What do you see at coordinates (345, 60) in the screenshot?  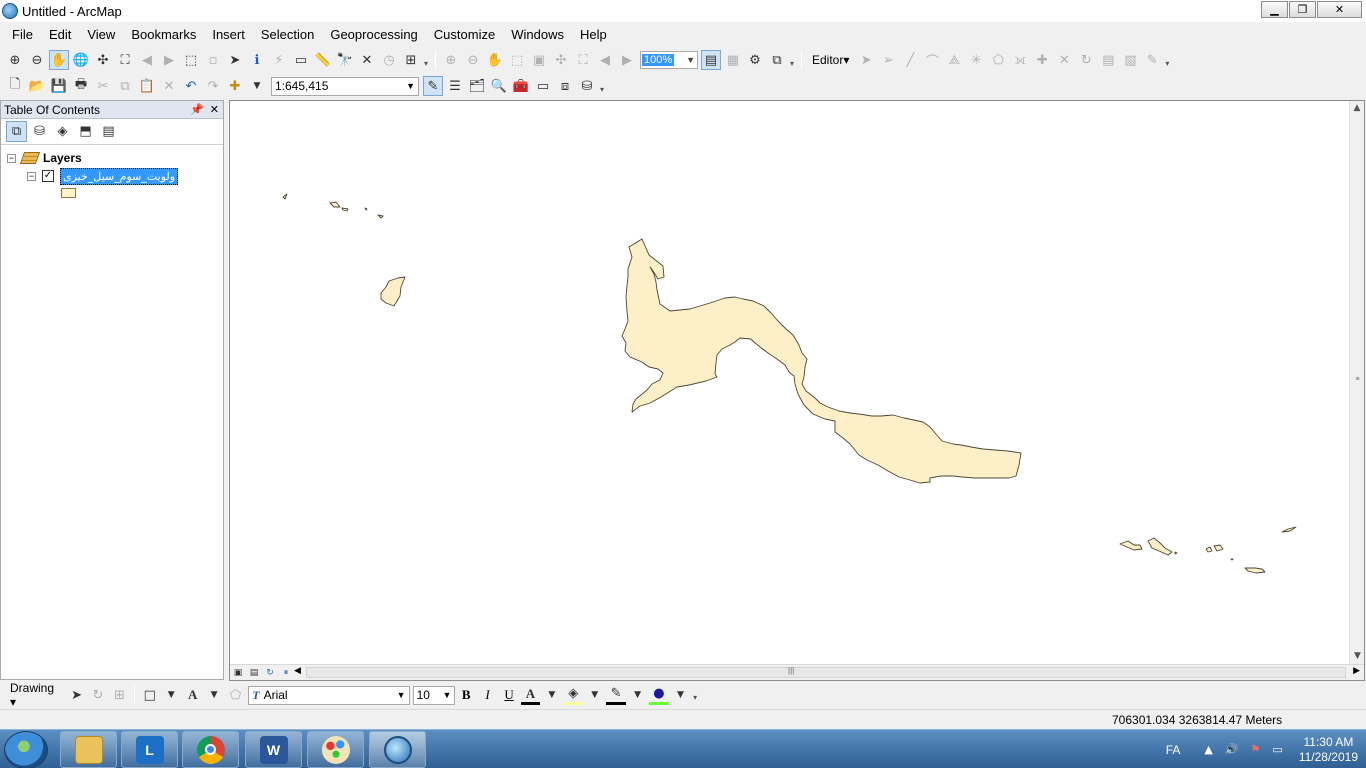 I see `find-icon: 🔭` at bounding box center [345, 60].